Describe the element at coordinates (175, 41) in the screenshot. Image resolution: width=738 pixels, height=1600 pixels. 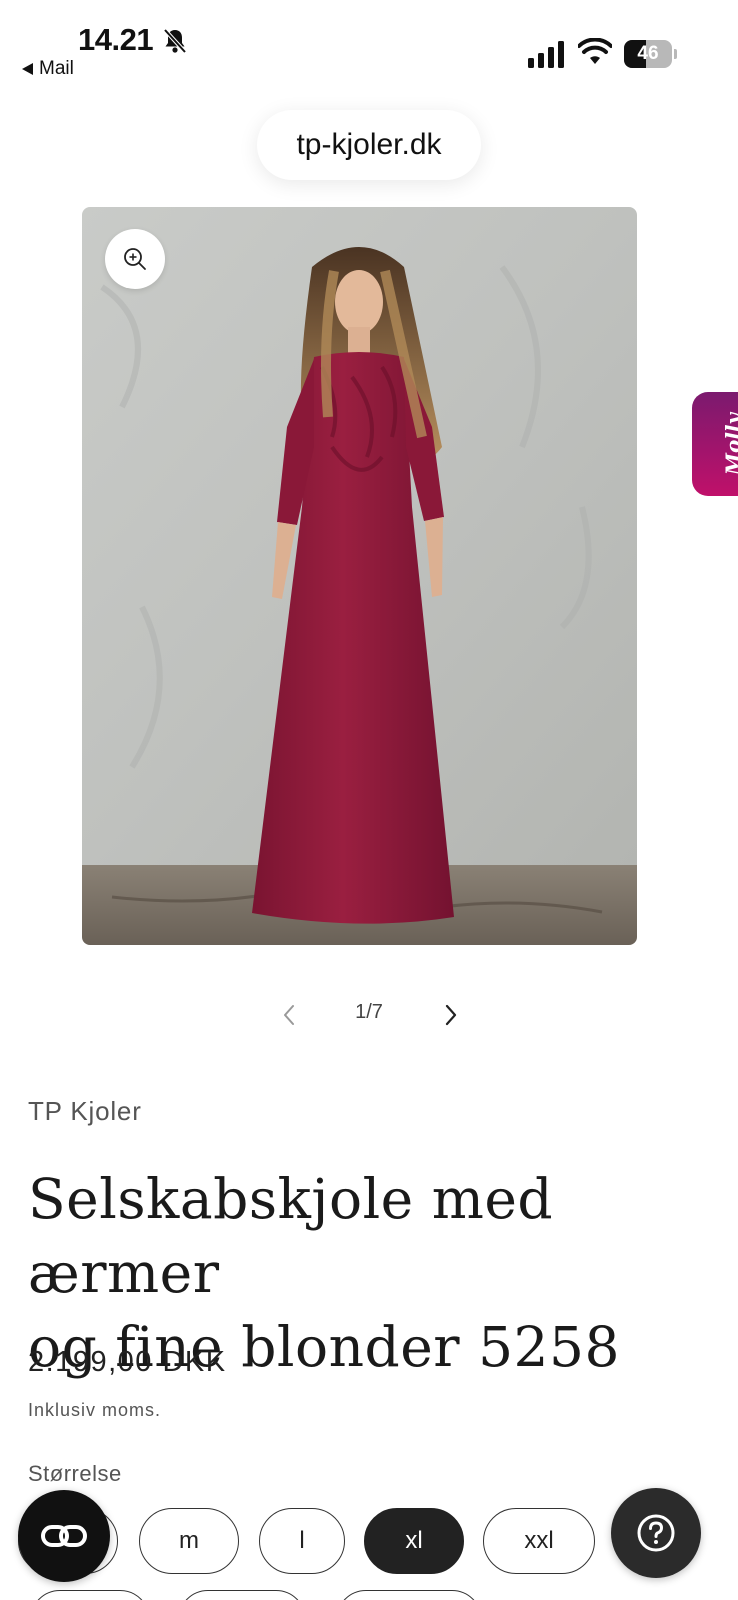
I see `bell-slash-icon` at that location.